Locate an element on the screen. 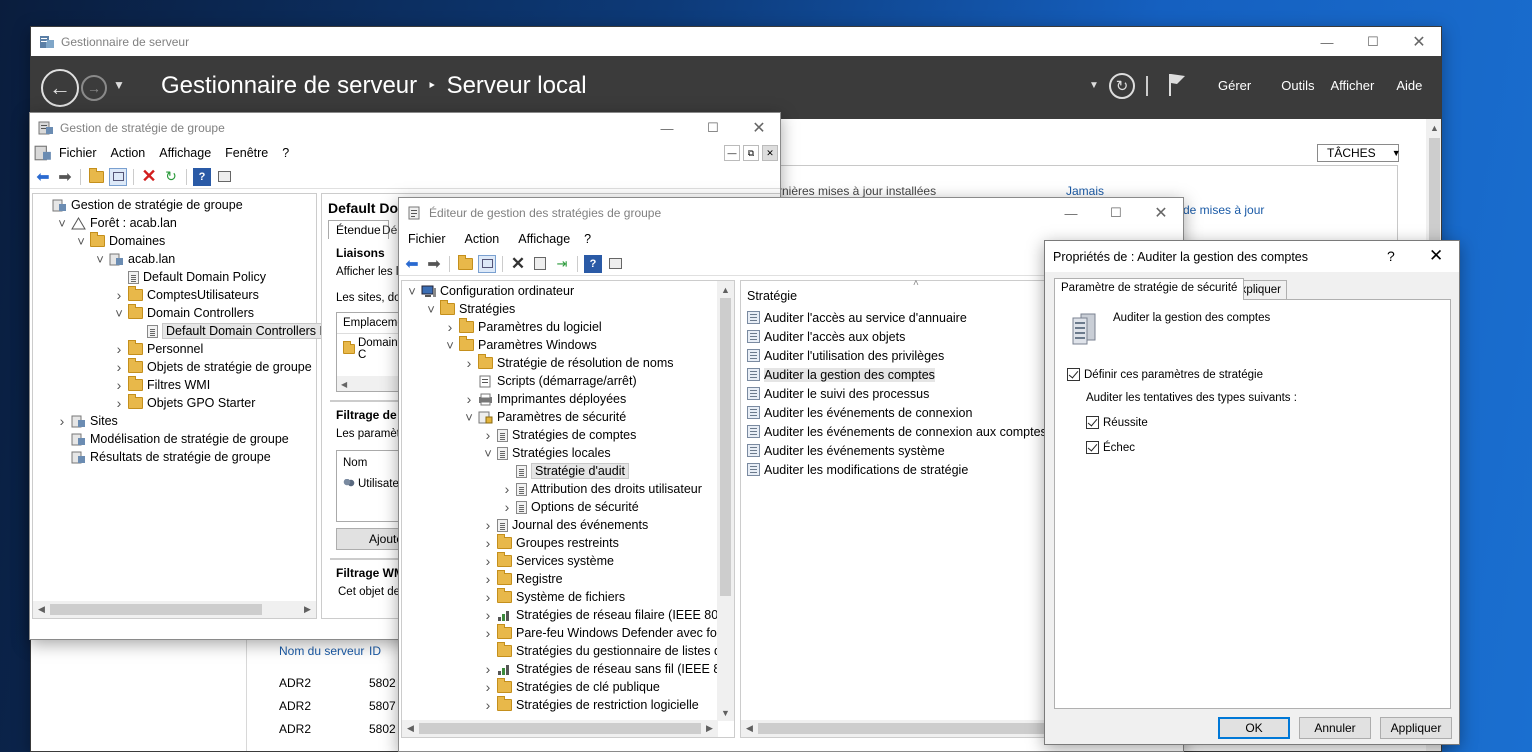  gpmc-tree-hscroll: ◀ ▶ is located at coordinates (174, 609).